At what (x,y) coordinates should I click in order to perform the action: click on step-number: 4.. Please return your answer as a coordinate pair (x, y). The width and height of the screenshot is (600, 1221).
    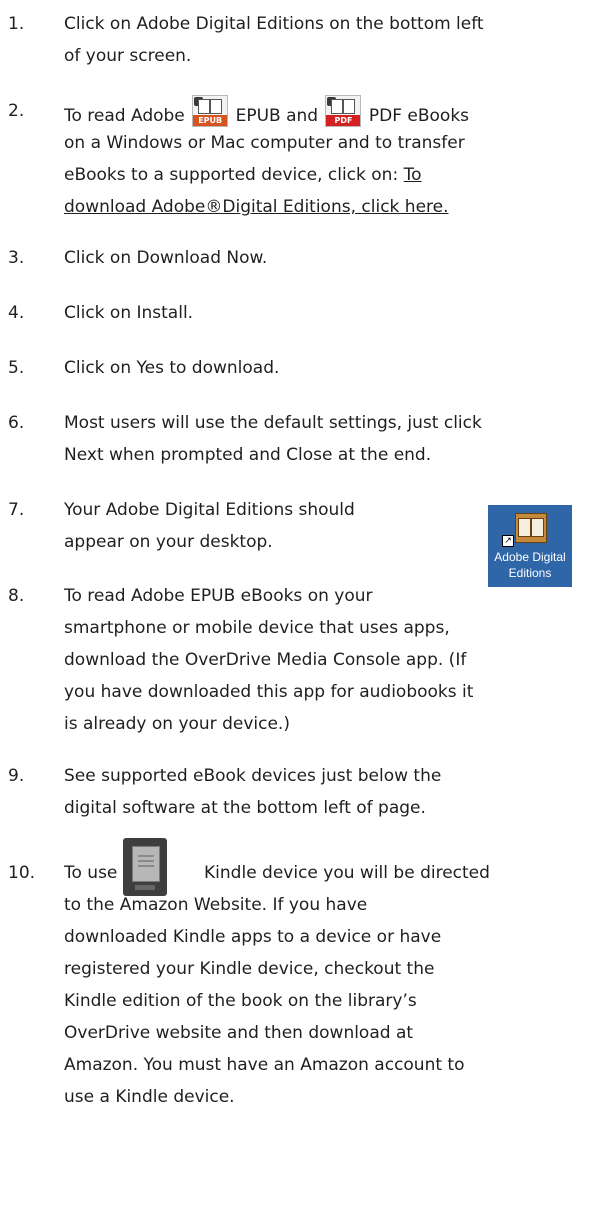
    Looking at the image, I should click on (16, 313).